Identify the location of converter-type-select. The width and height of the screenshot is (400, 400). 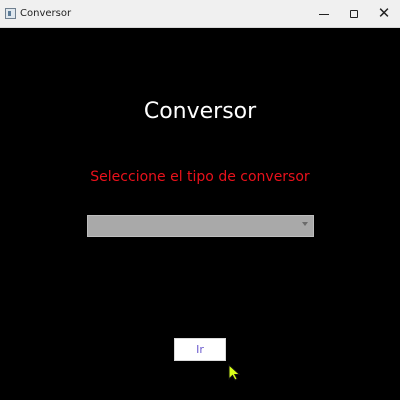
(200, 226).